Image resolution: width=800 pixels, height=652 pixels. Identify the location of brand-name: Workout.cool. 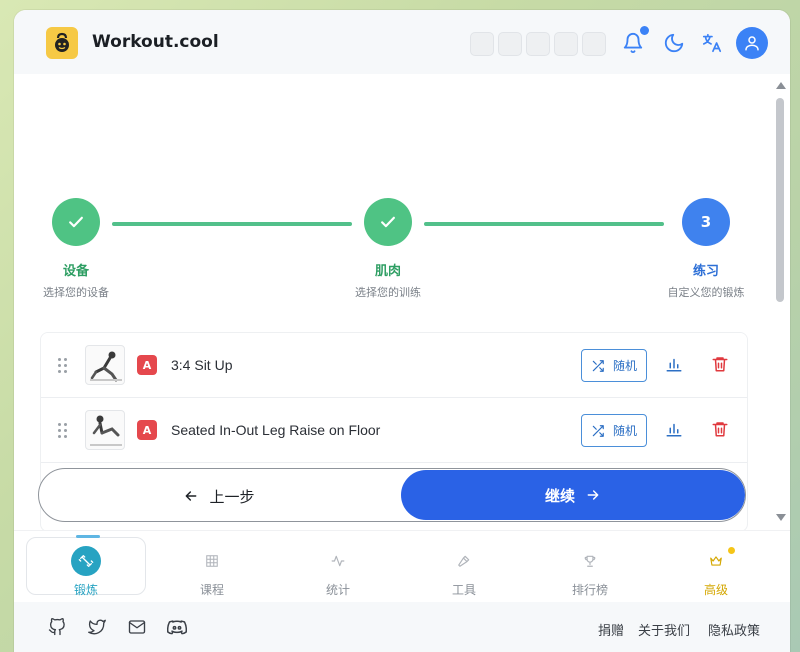
(155, 42).